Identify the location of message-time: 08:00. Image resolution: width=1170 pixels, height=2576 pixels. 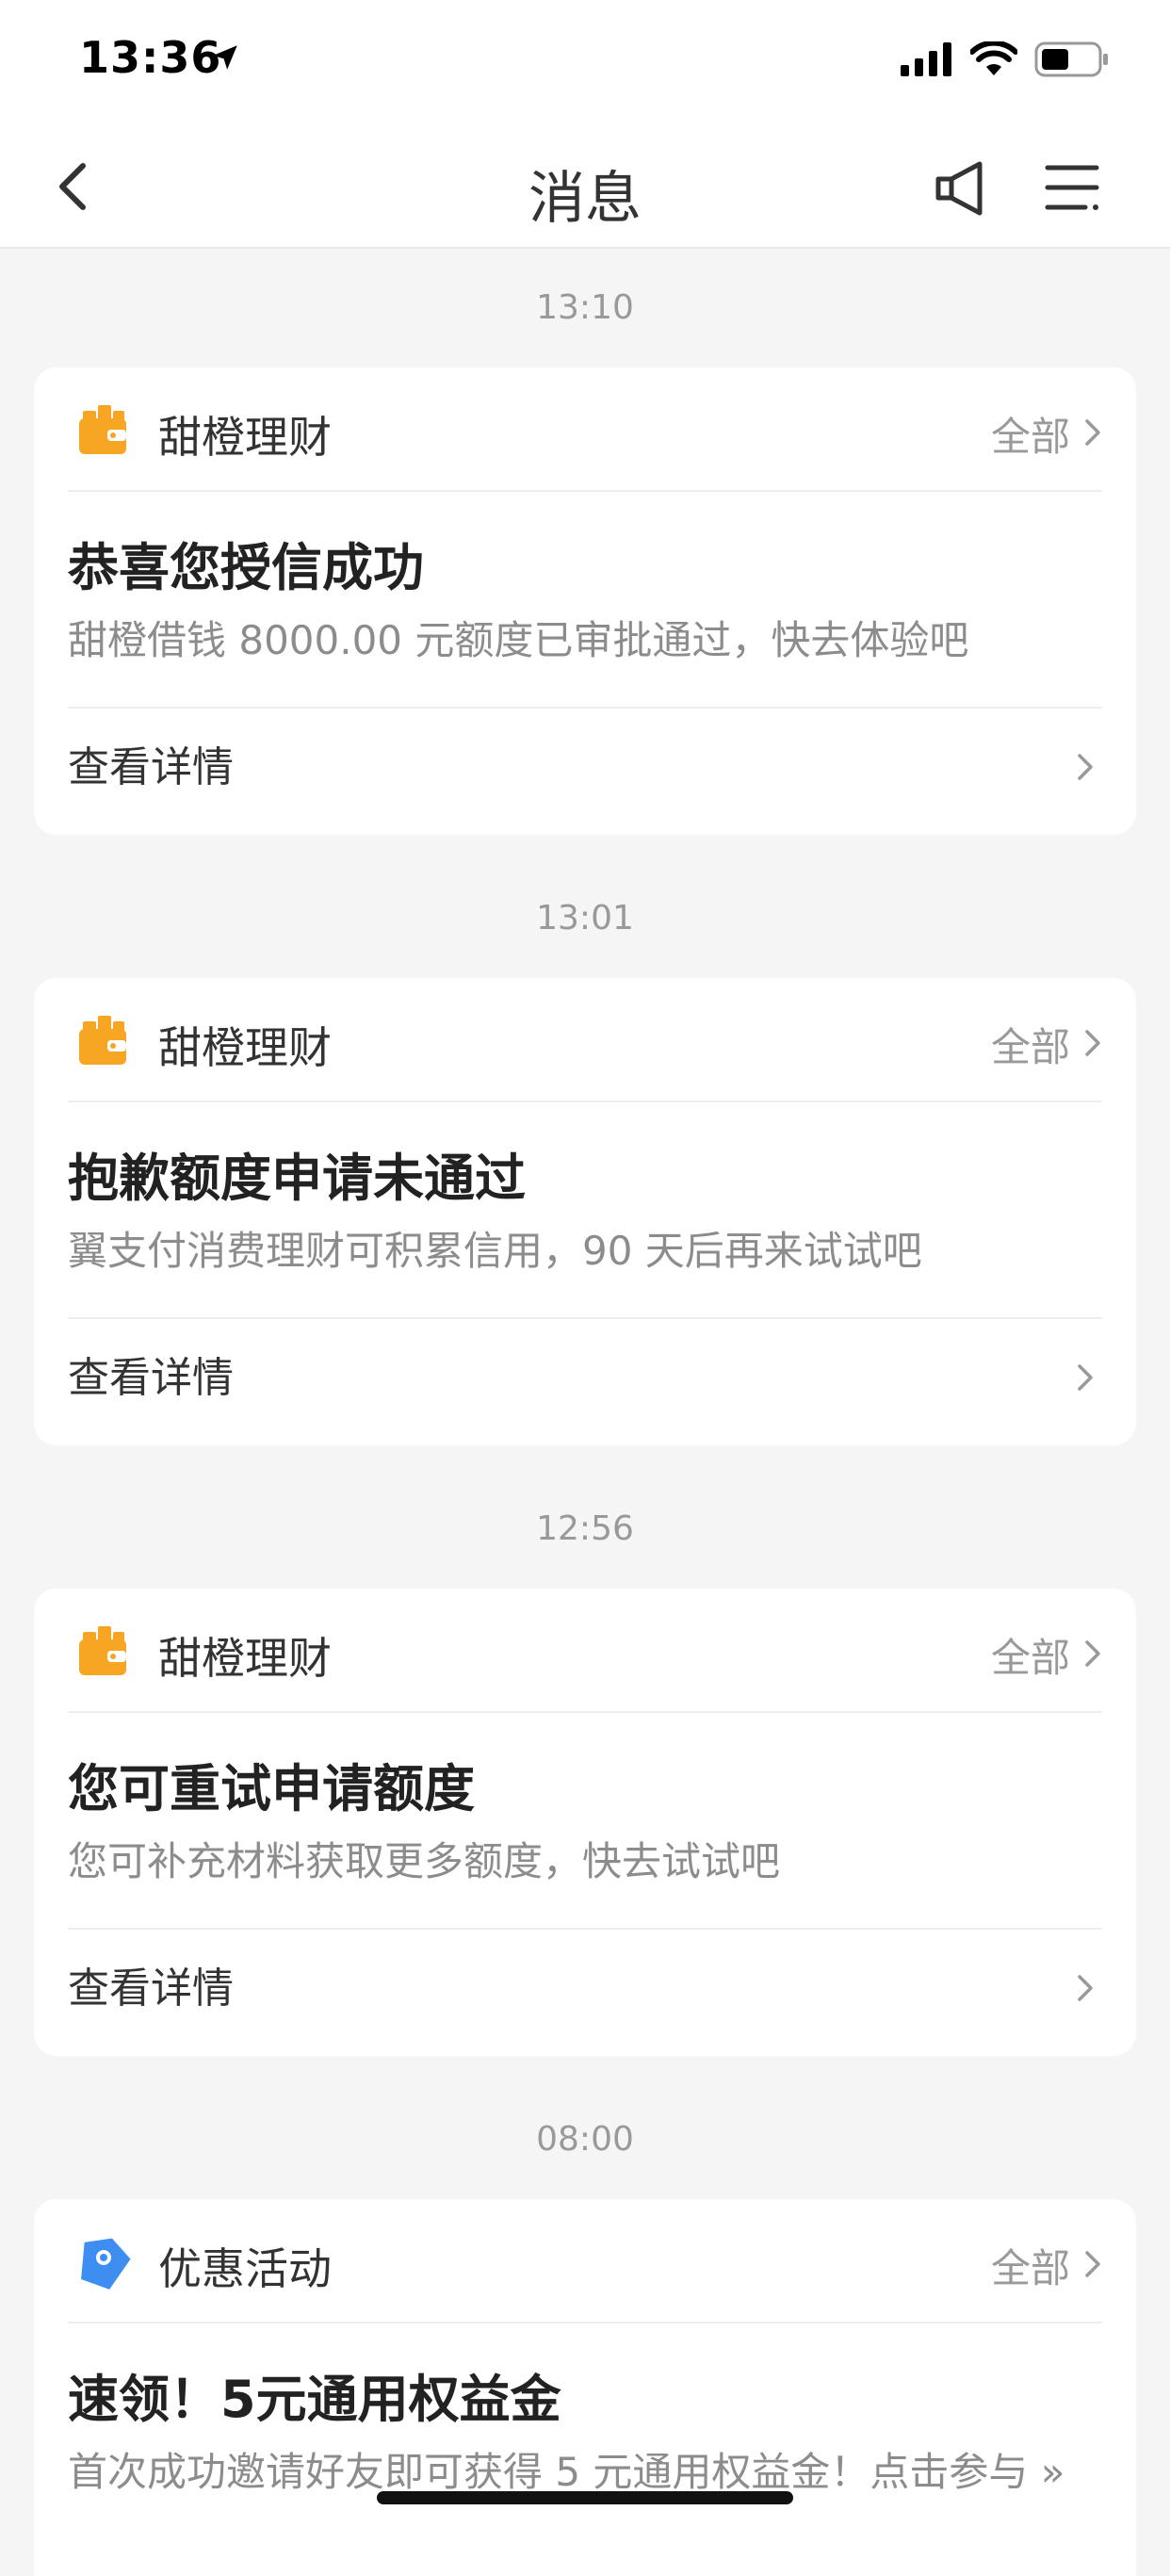
(585, 2139).